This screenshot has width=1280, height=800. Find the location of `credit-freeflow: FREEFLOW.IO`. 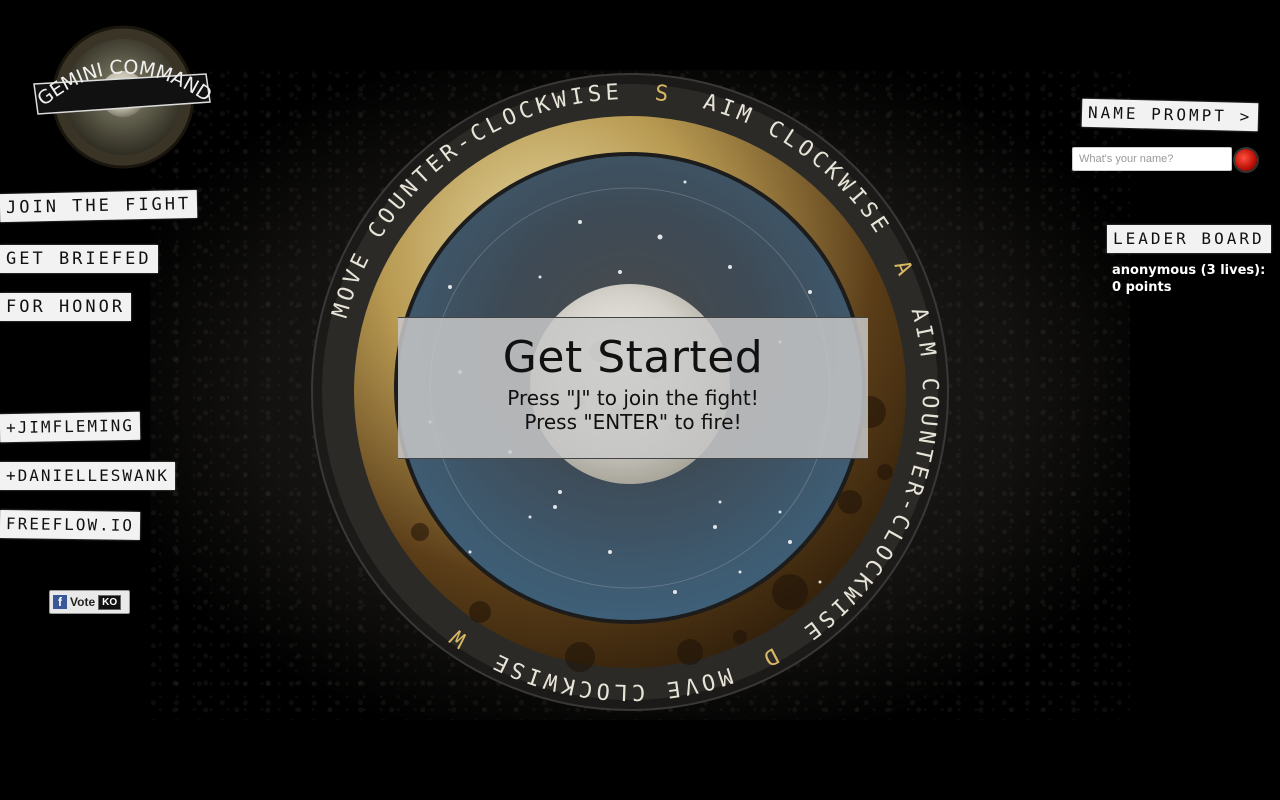

credit-freeflow: FREEFLOW.IO is located at coordinates (70, 525).